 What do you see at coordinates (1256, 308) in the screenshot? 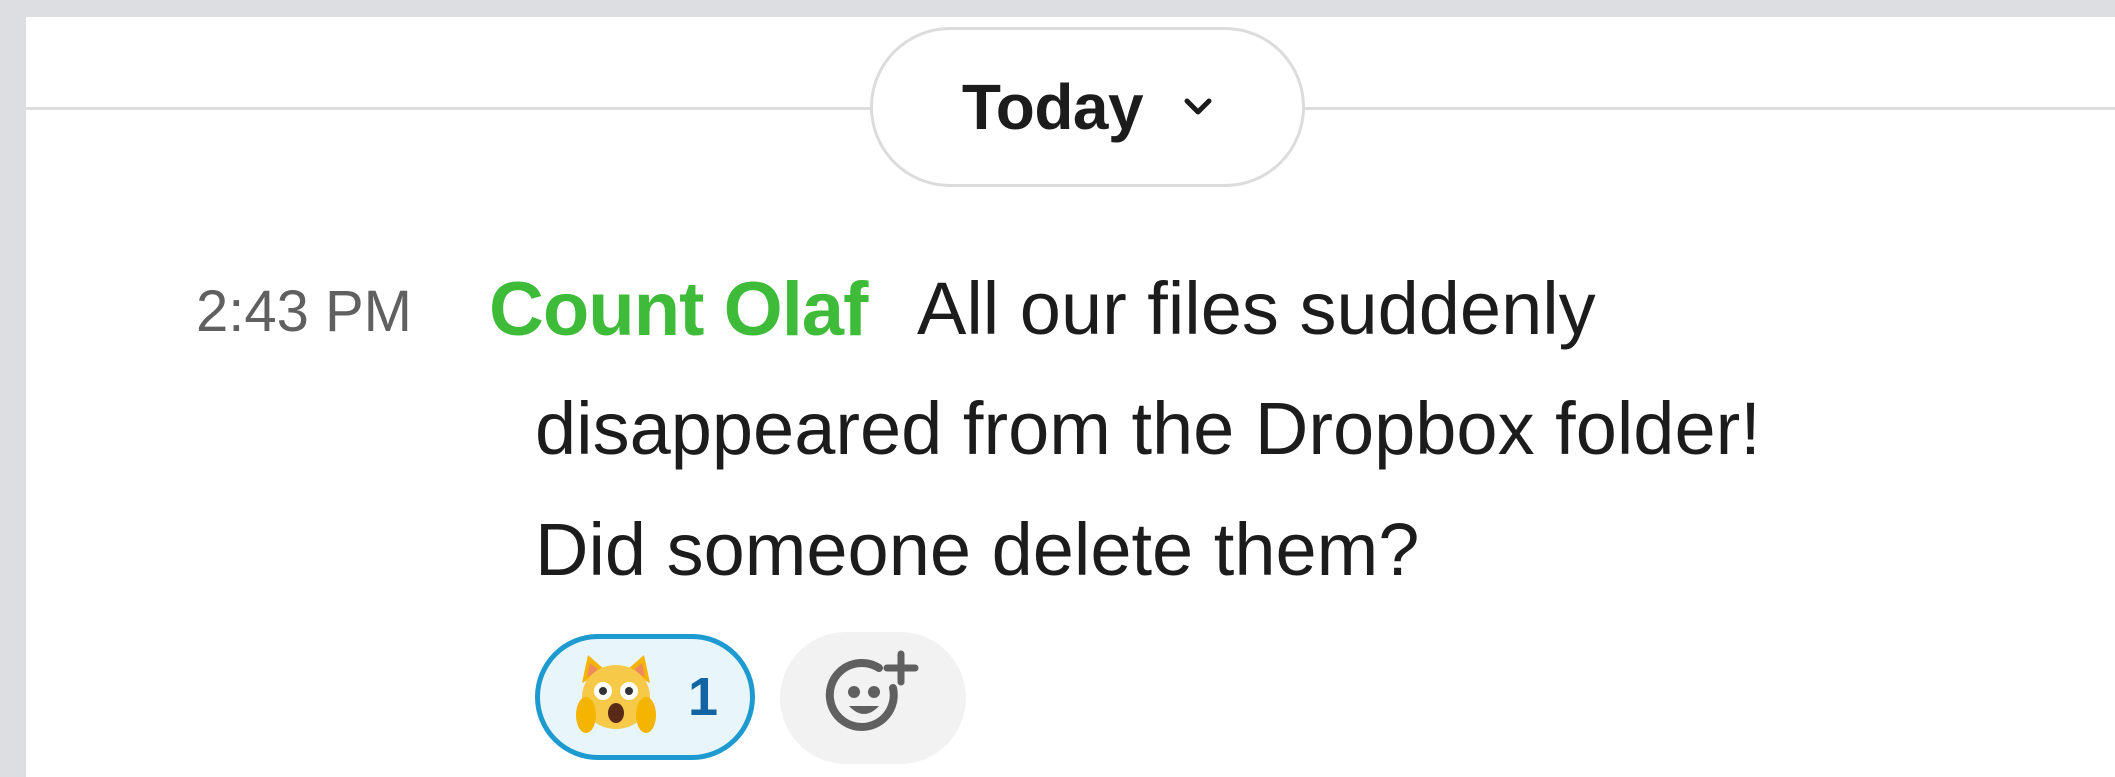
I see `message-text-line: All our files suddenly` at bounding box center [1256, 308].